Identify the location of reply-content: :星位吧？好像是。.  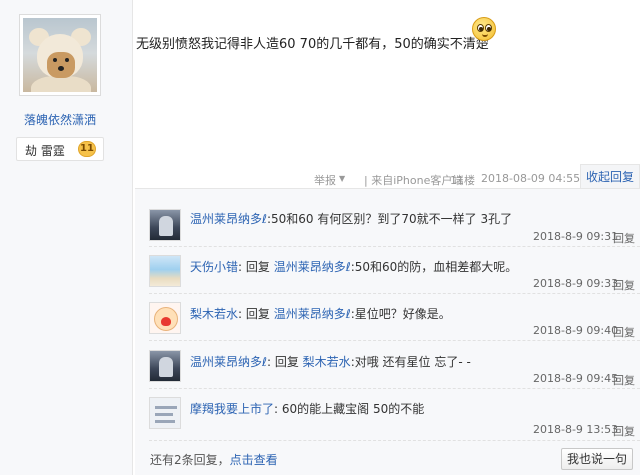
(400, 314).